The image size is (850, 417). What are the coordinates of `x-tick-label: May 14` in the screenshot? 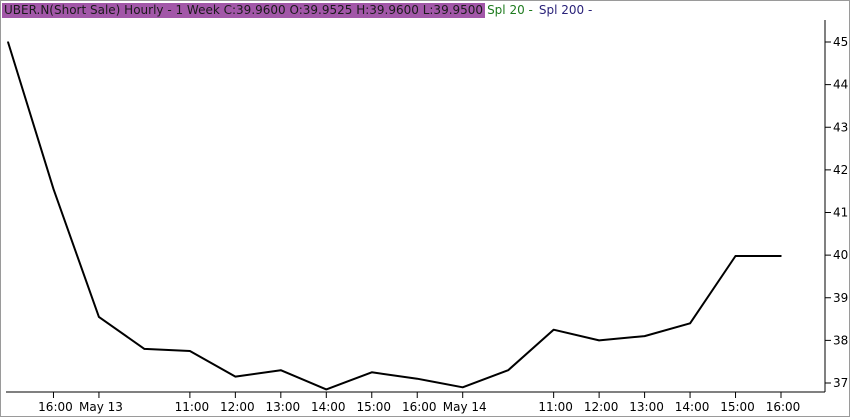 It's located at (465, 407).